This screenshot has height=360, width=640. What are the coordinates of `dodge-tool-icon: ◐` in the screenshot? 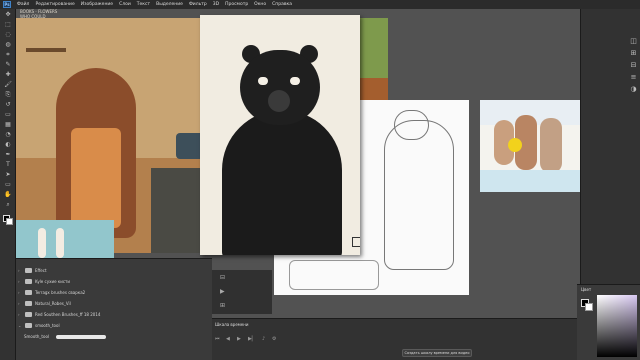 It's located at (8, 145).